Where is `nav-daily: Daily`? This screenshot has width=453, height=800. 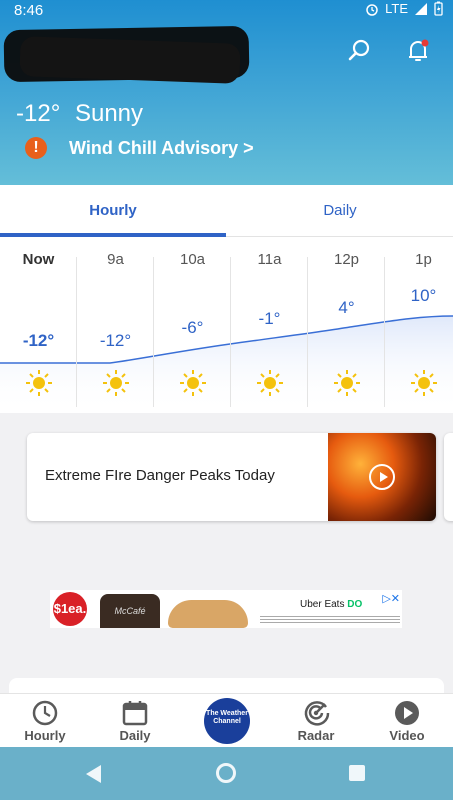
nav-daily: Daily is located at coordinates (135, 721).